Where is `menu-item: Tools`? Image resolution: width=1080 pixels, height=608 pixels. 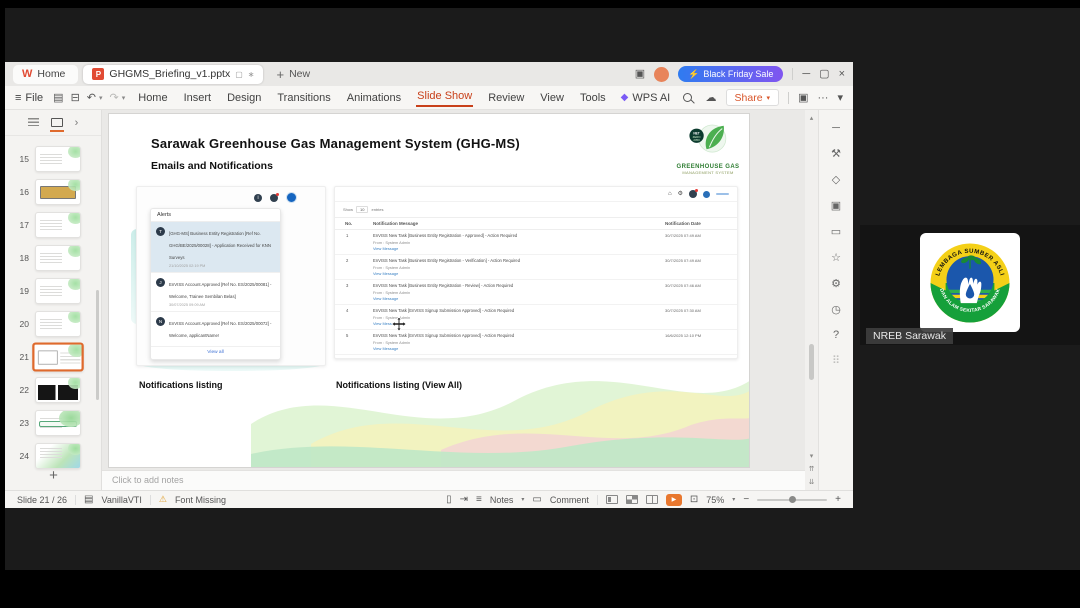
menu-item: Tools is located at coordinates (593, 98).